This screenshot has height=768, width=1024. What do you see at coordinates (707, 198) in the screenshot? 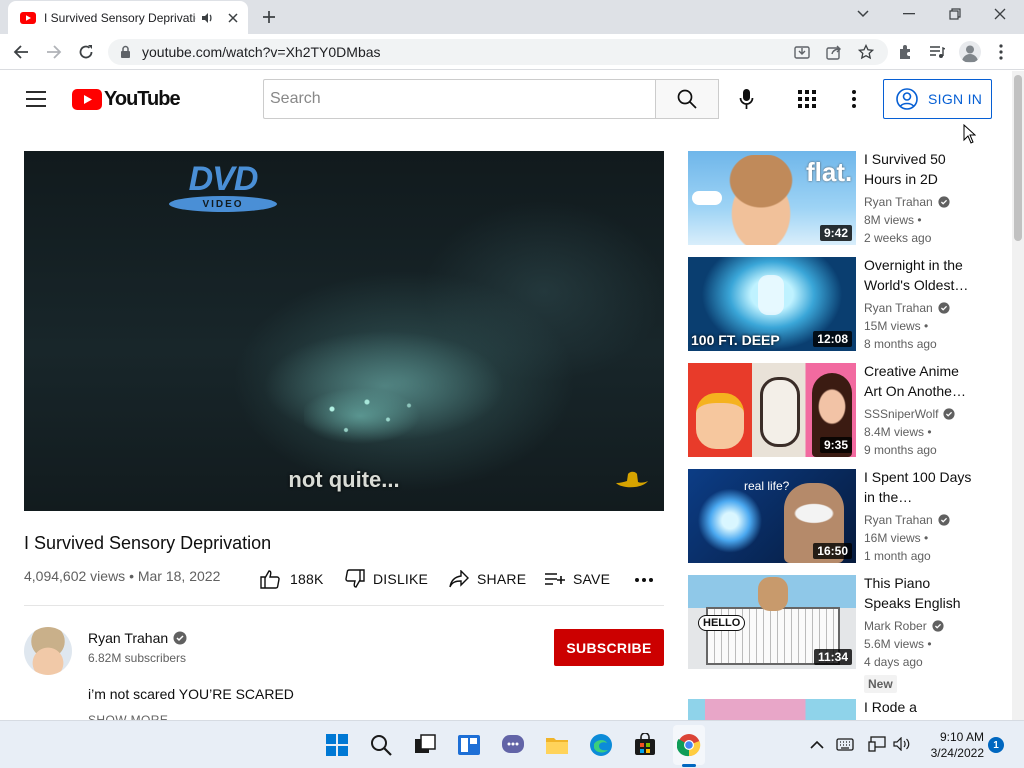
I see `thumb-cloud` at bounding box center [707, 198].